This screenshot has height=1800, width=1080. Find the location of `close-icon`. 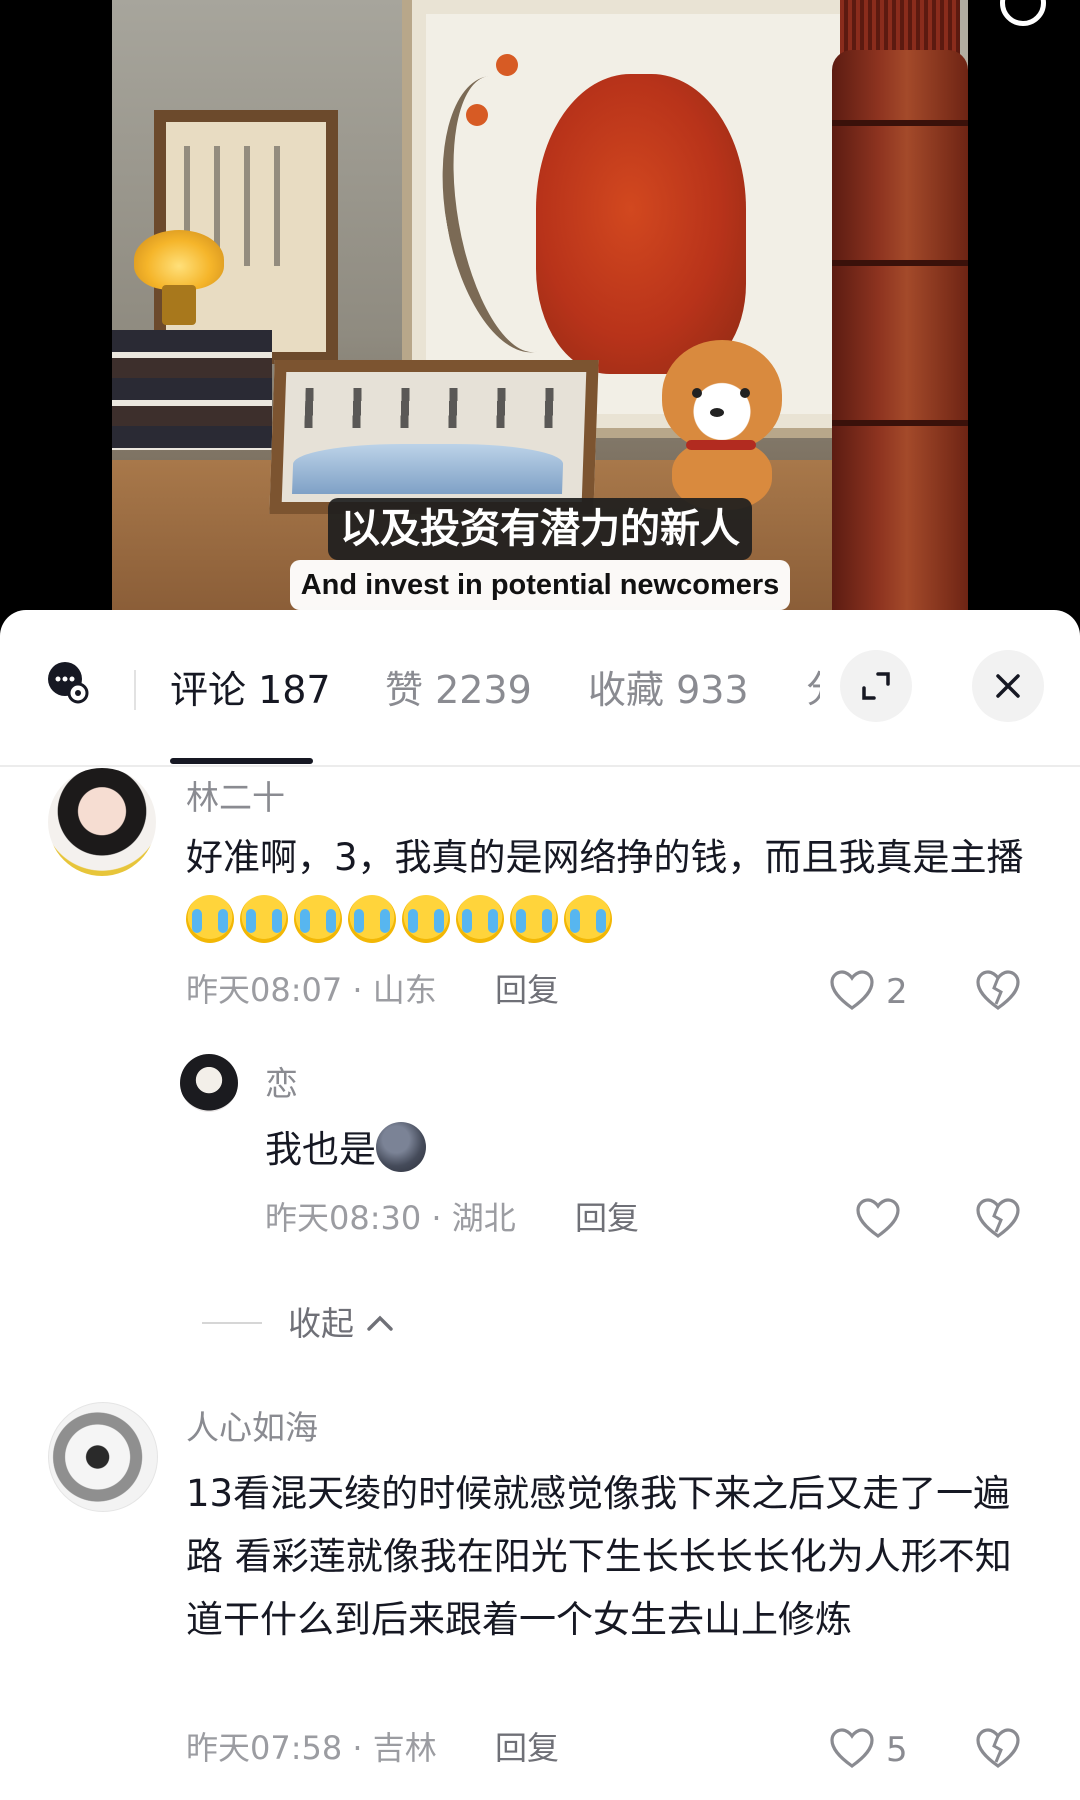

close-icon is located at coordinates (1008, 686).